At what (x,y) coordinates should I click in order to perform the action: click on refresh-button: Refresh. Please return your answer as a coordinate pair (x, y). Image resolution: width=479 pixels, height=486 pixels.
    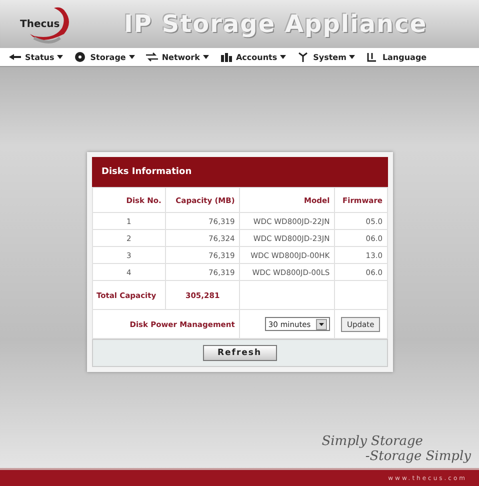
    Looking at the image, I should click on (239, 353).